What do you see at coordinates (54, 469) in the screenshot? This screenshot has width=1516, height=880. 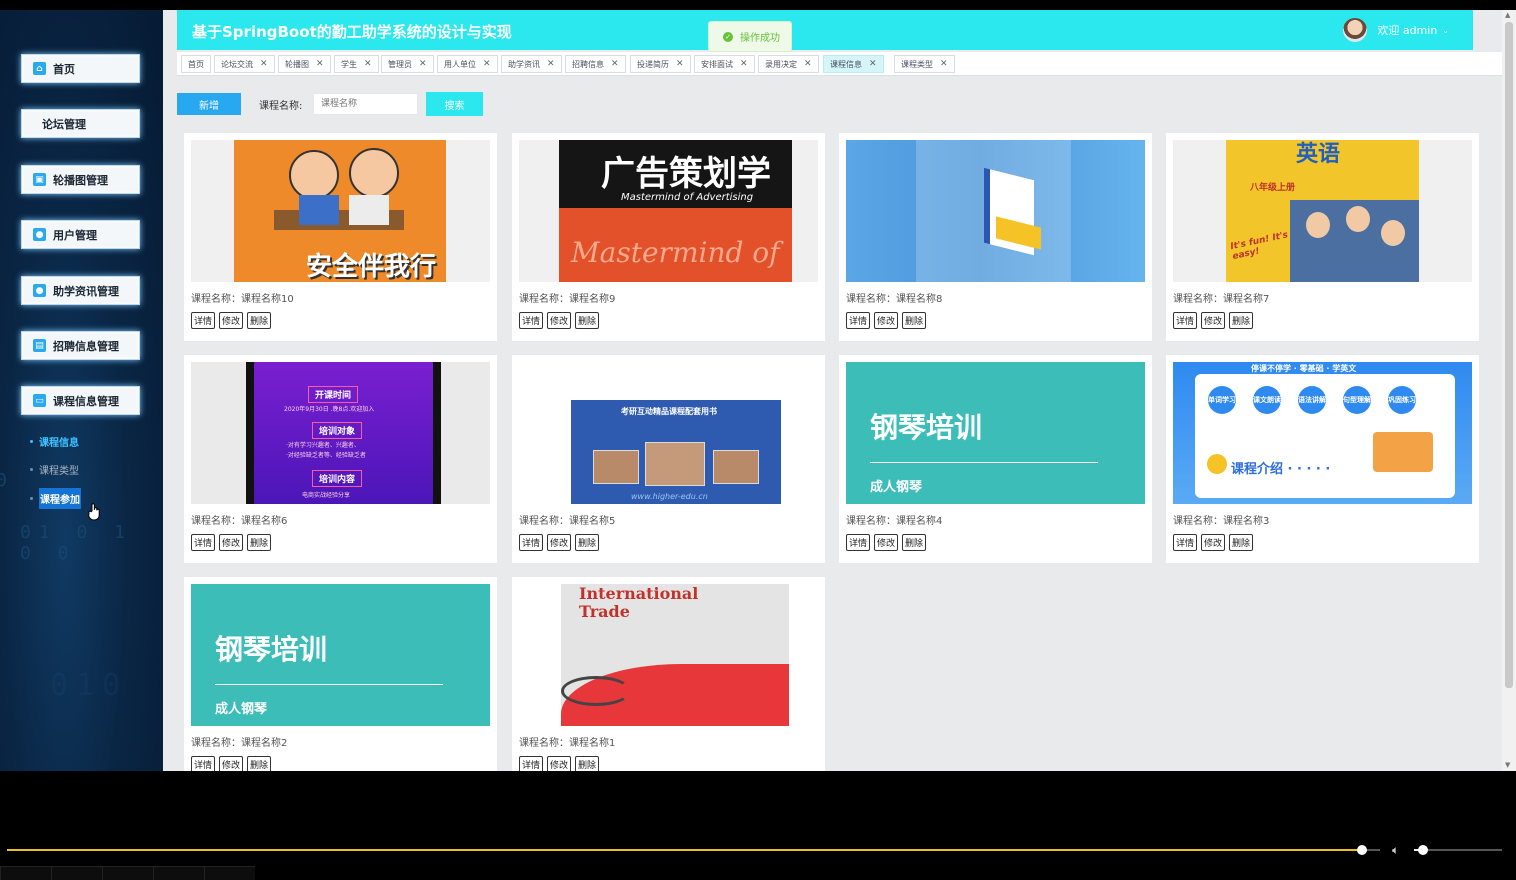 I see `submenu-course-type: 课程类型` at bounding box center [54, 469].